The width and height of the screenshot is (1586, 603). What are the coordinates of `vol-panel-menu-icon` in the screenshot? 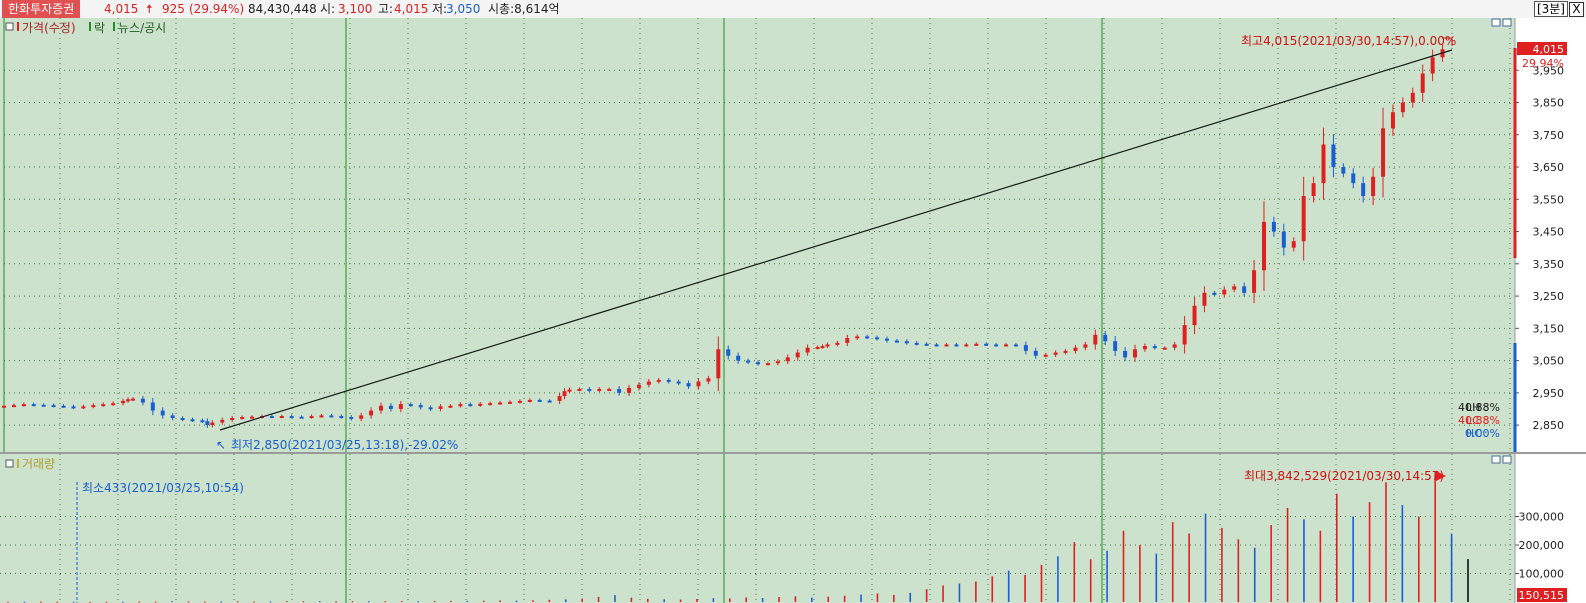 It's located at (9, 463).